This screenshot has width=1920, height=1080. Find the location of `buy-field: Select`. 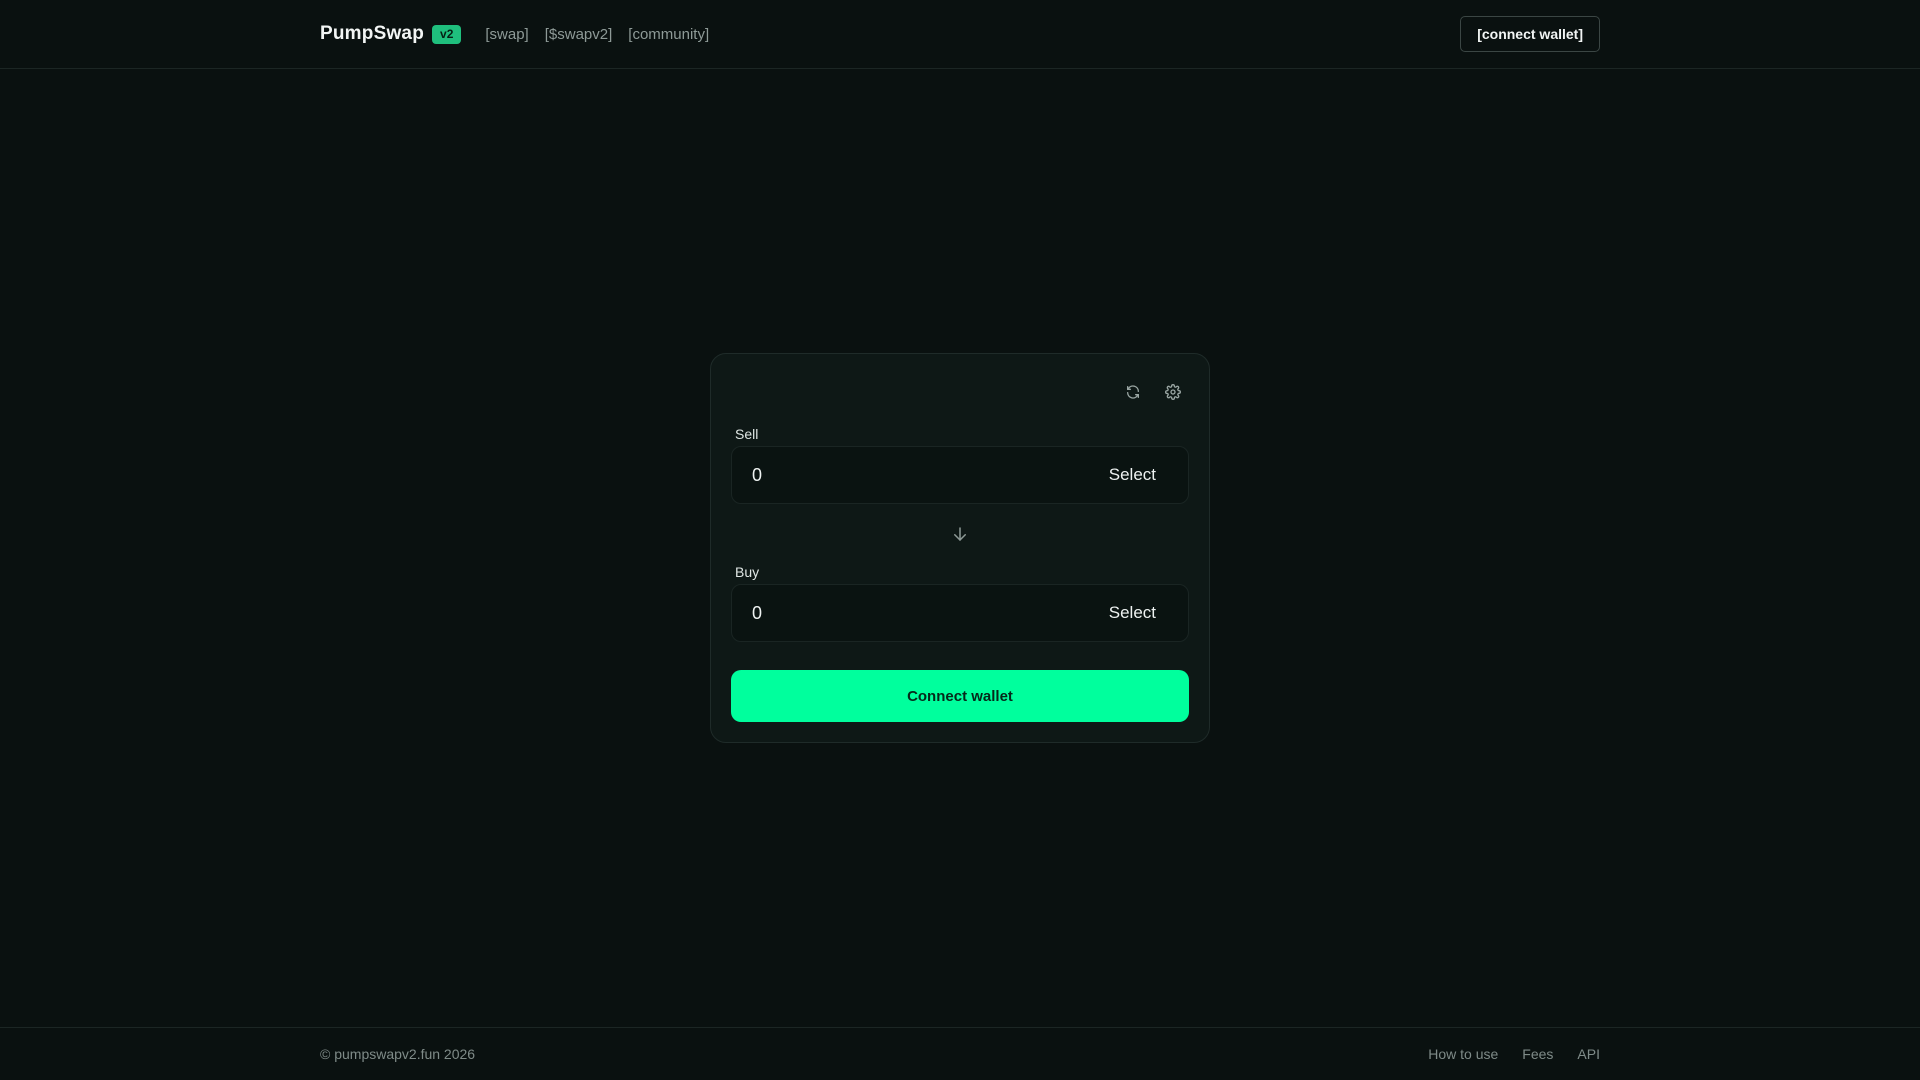

buy-field: Select is located at coordinates (960, 613).